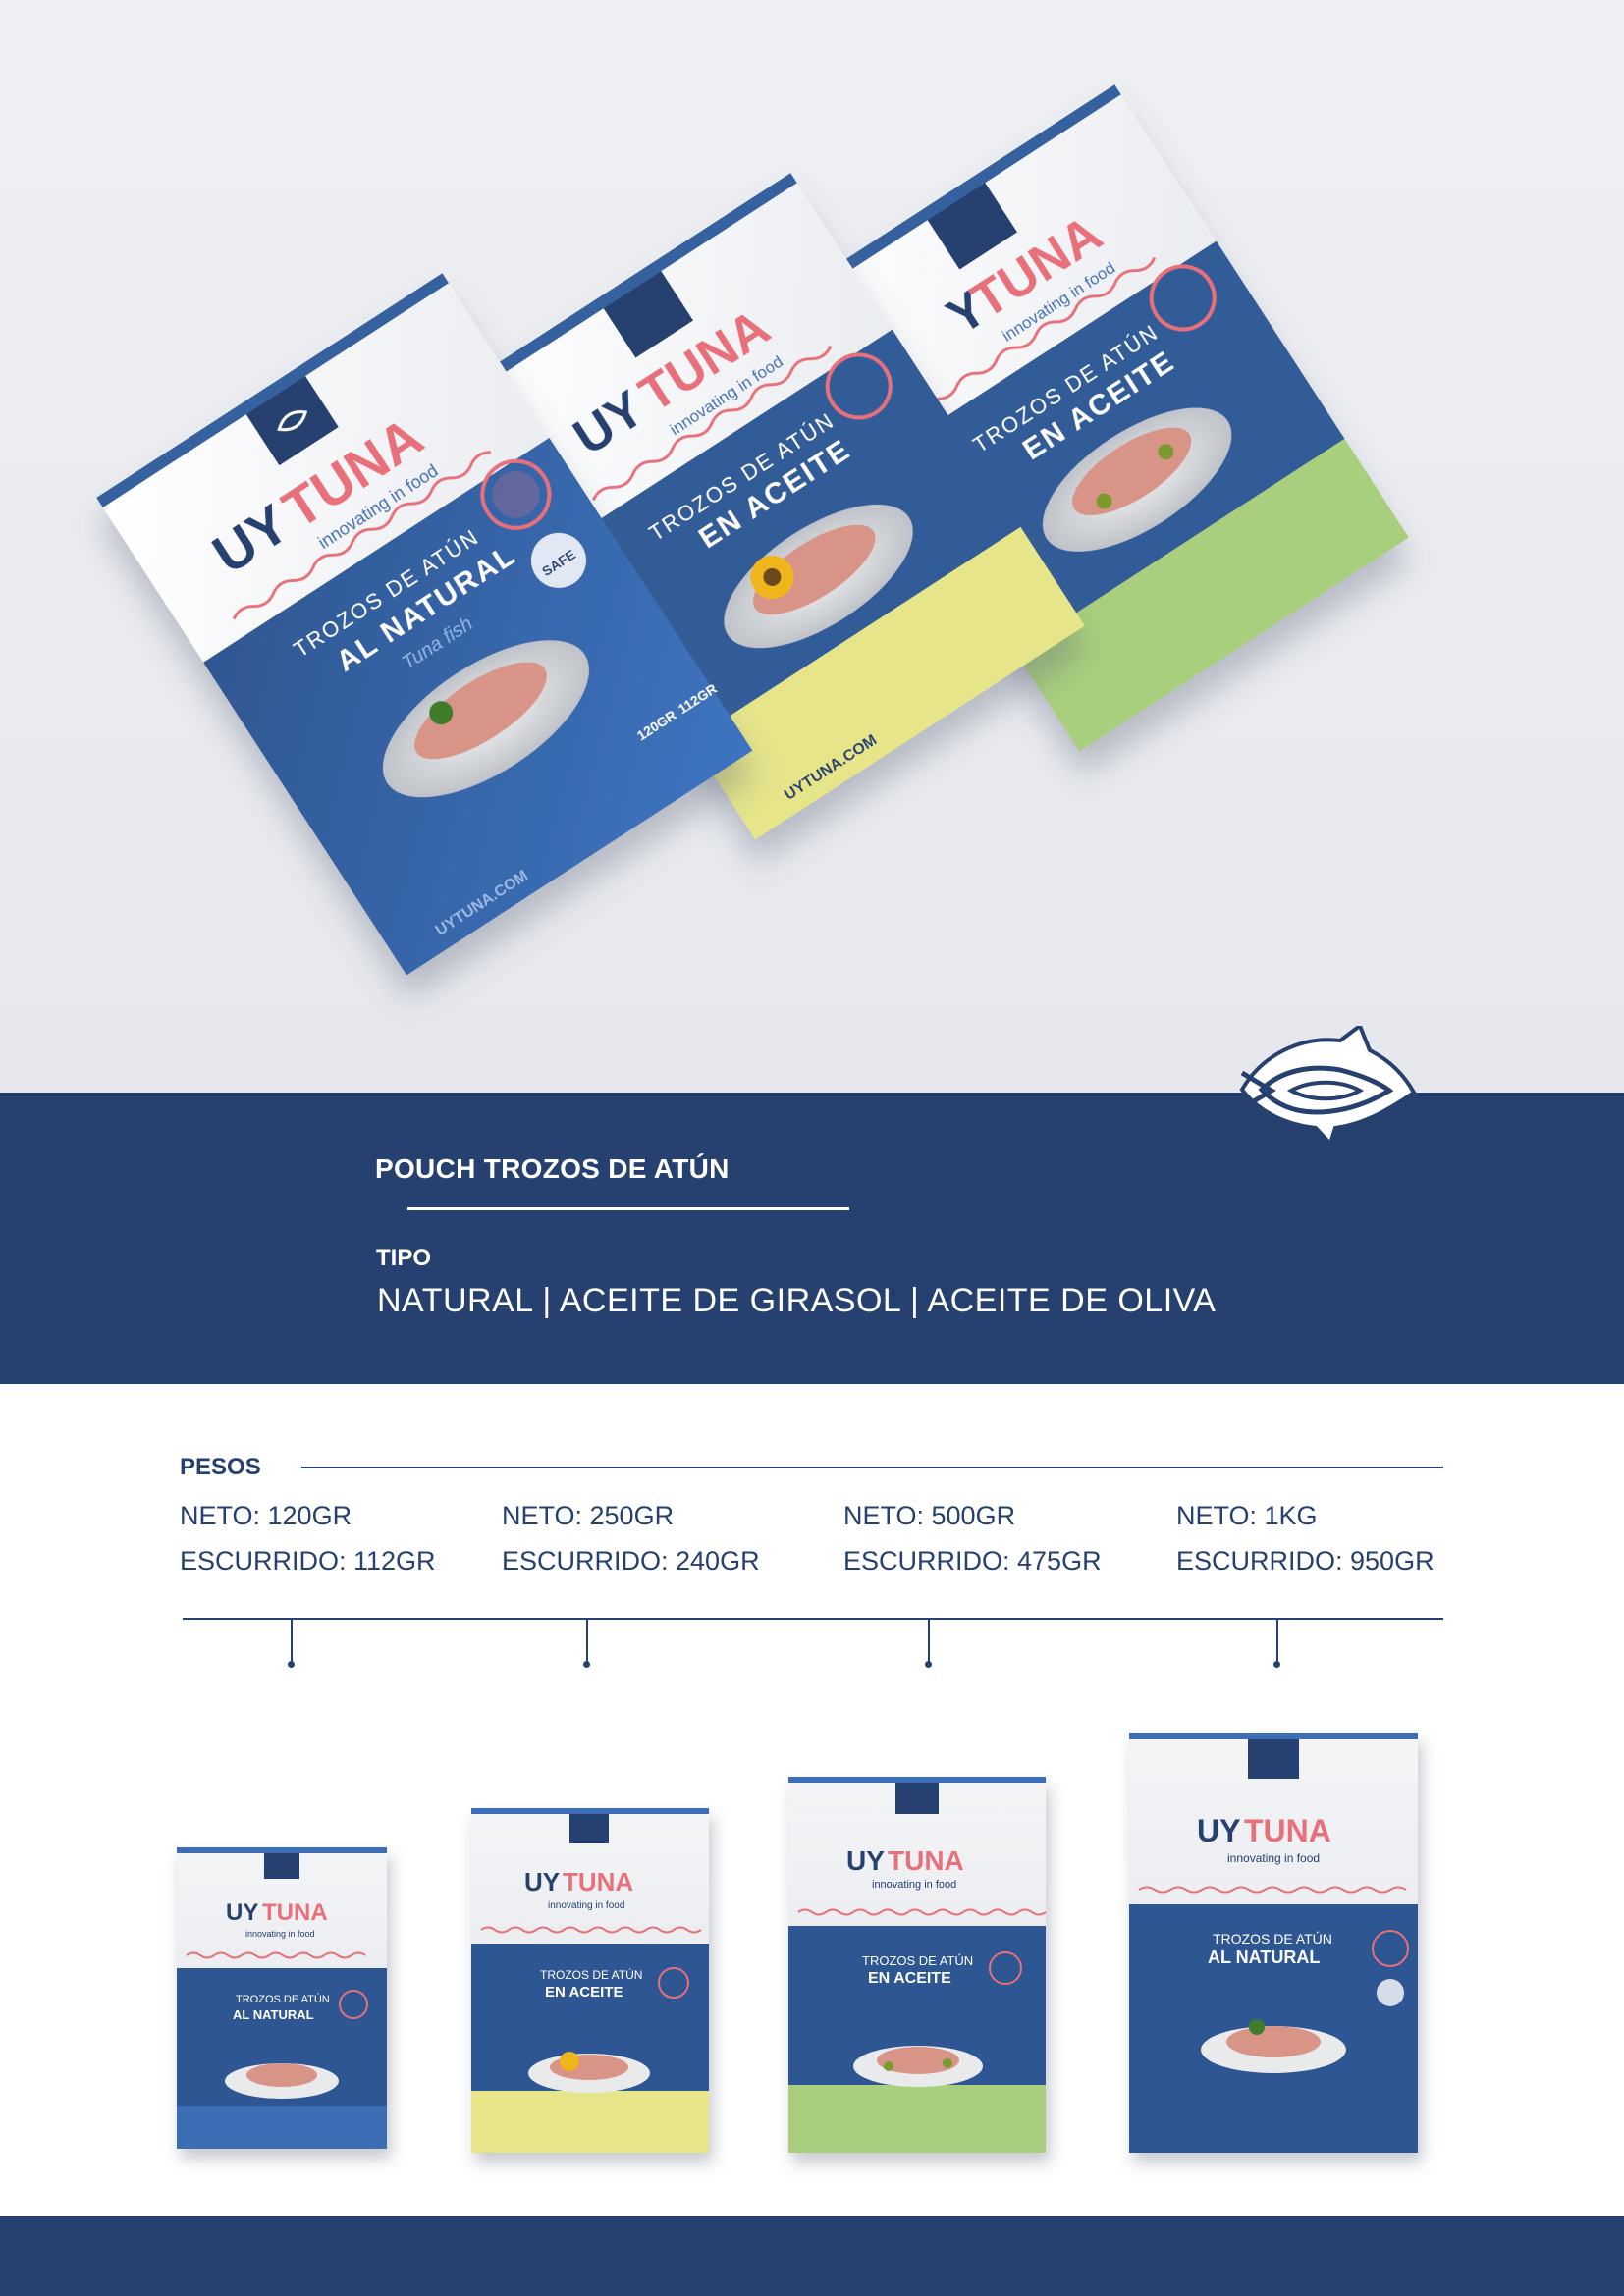  I want to click on pesos-divider, so click(872, 1467).